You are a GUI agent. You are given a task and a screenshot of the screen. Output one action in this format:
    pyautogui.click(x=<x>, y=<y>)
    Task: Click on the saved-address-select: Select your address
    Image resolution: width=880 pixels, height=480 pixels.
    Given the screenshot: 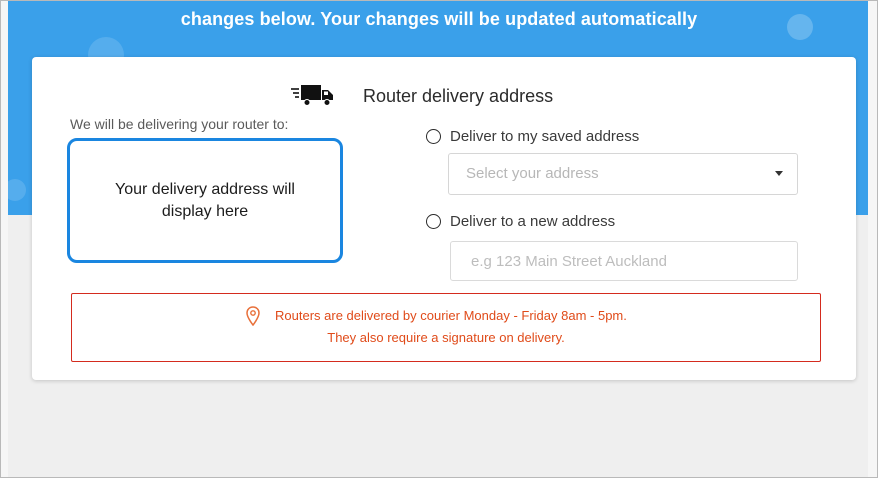 What is the action you would take?
    pyautogui.click(x=623, y=174)
    